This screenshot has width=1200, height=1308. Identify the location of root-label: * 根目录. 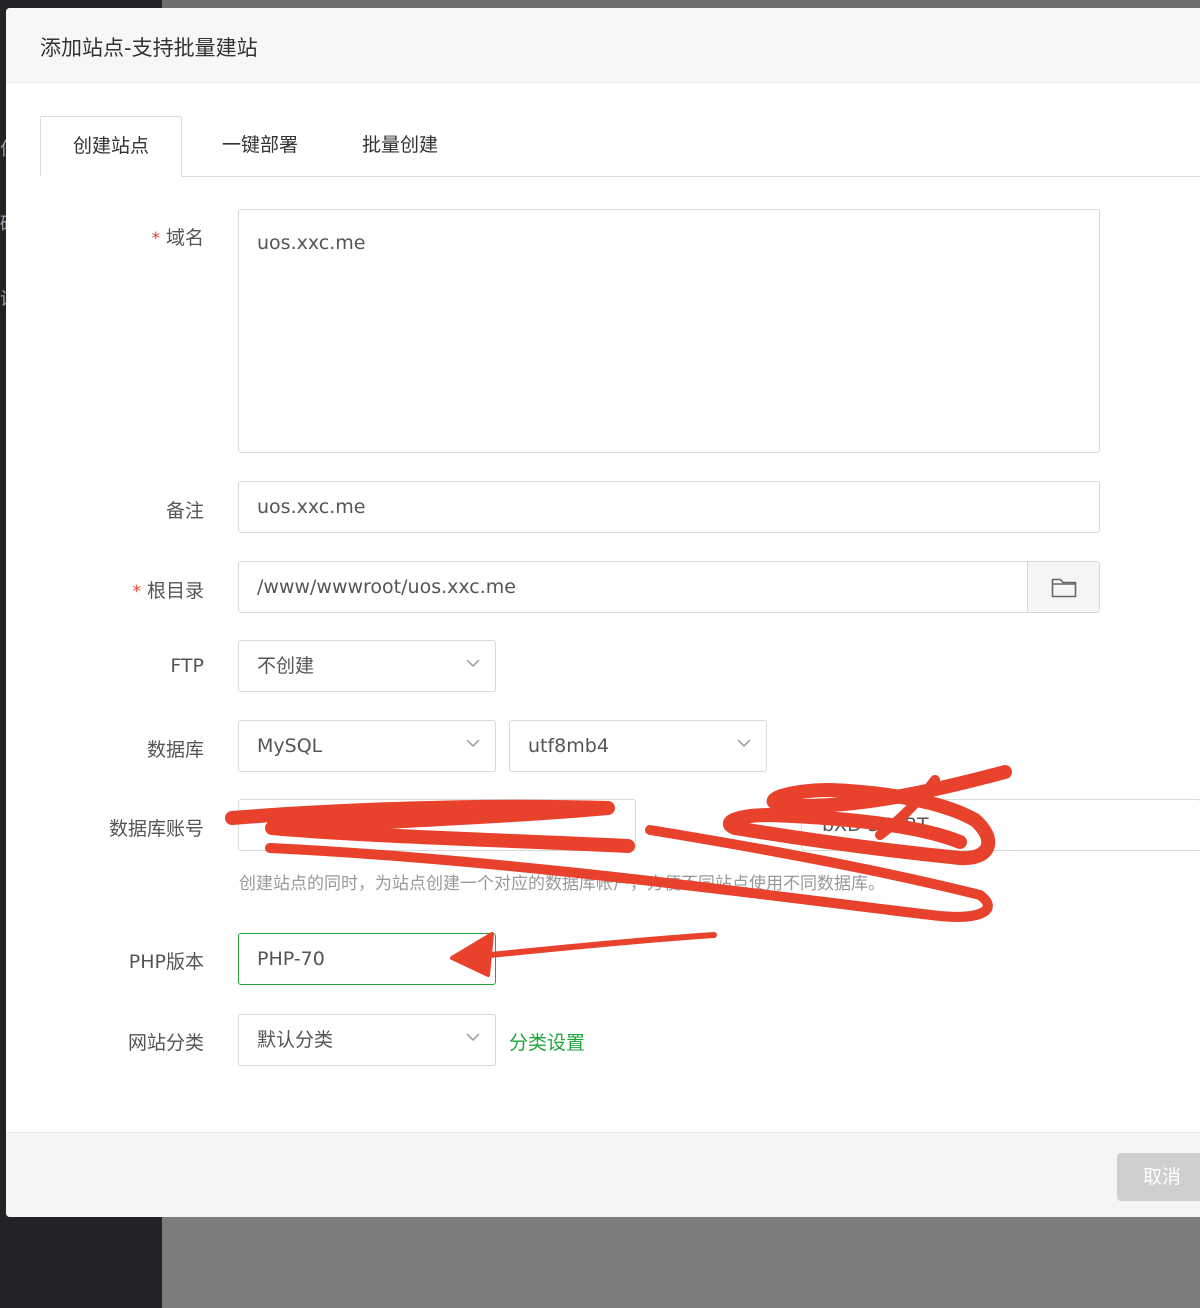
(114, 589).